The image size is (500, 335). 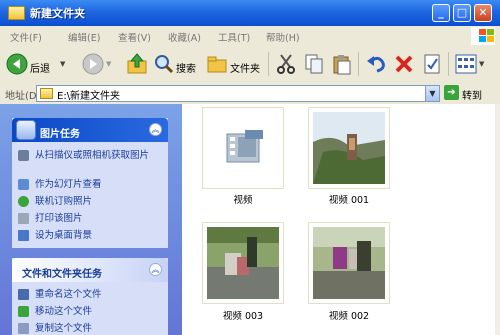 What do you see at coordinates (250, 13) in the screenshot?
I see `title-bar: 新建文件夹 _ □ ✕` at bounding box center [250, 13].